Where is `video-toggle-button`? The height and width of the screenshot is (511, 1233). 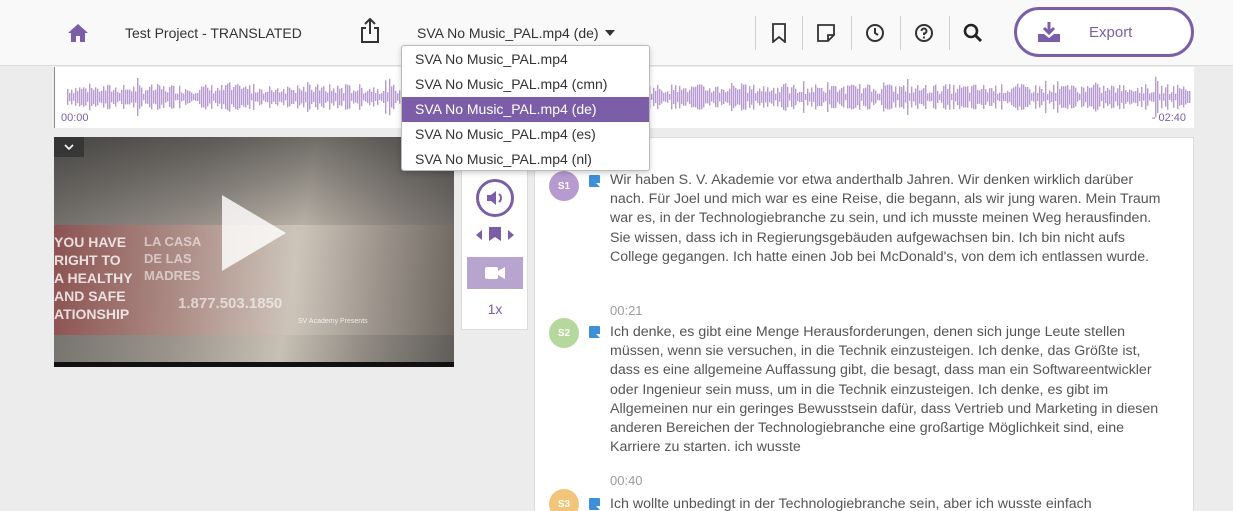 video-toggle-button is located at coordinates (495, 273).